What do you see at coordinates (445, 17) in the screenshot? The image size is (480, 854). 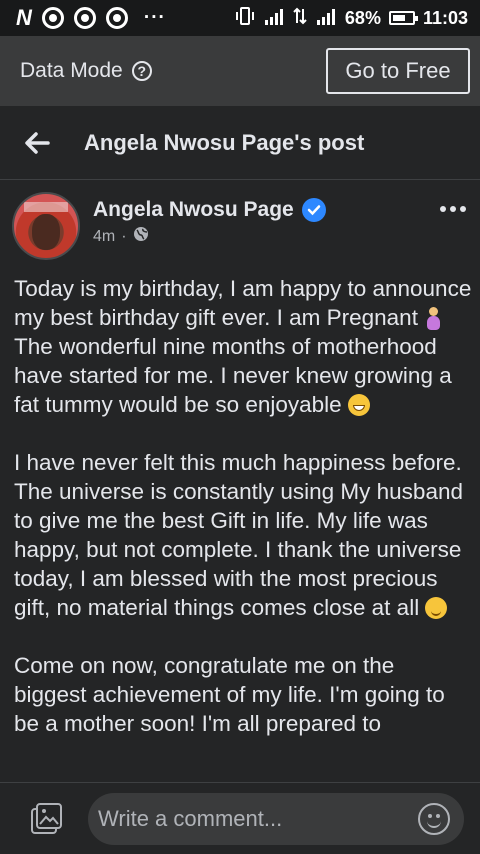 I see `clock: 11:03` at bounding box center [445, 17].